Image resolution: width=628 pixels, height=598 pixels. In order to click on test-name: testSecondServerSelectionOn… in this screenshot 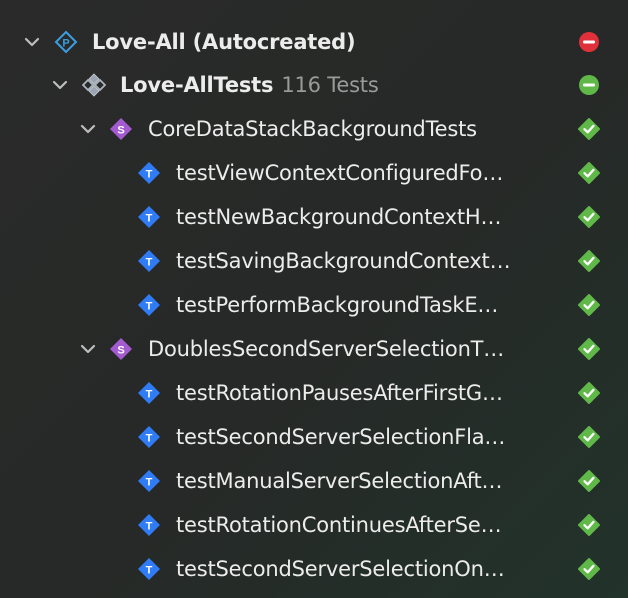, I will do `click(340, 569)`.